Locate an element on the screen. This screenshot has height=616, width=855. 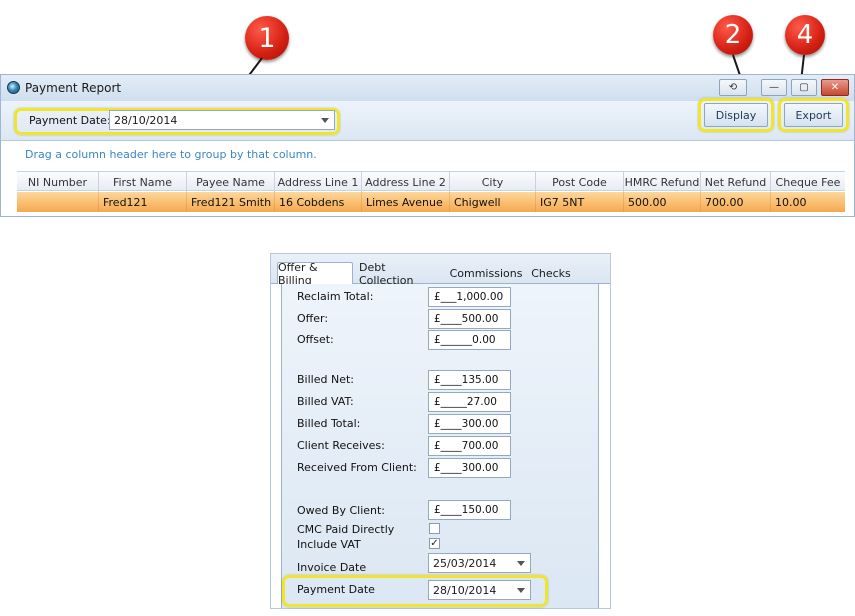
payment-date-panel-value: 28/10/2014 is located at coordinates (465, 590).